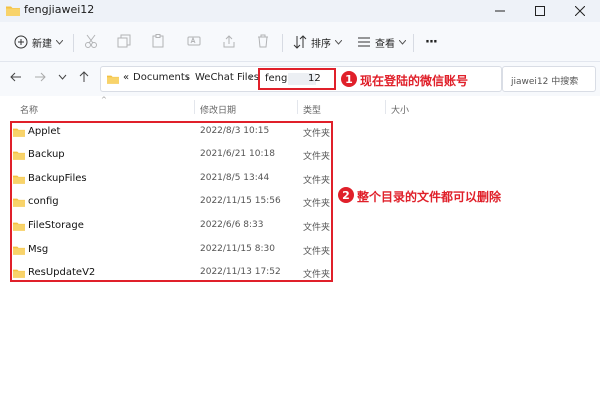 Image resolution: width=600 pixels, height=420 pixels. What do you see at coordinates (549, 79) in the screenshot?
I see `search-input: jiawei12 中搜索` at bounding box center [549, 79].